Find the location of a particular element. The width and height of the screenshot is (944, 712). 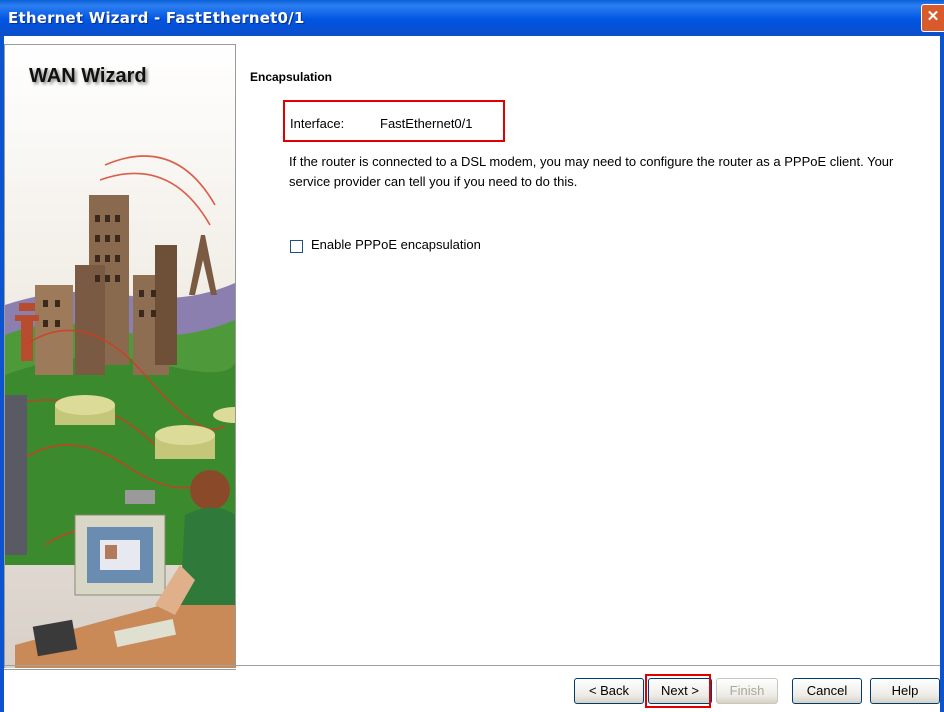

button-divider is located at coordinates (472, 667).